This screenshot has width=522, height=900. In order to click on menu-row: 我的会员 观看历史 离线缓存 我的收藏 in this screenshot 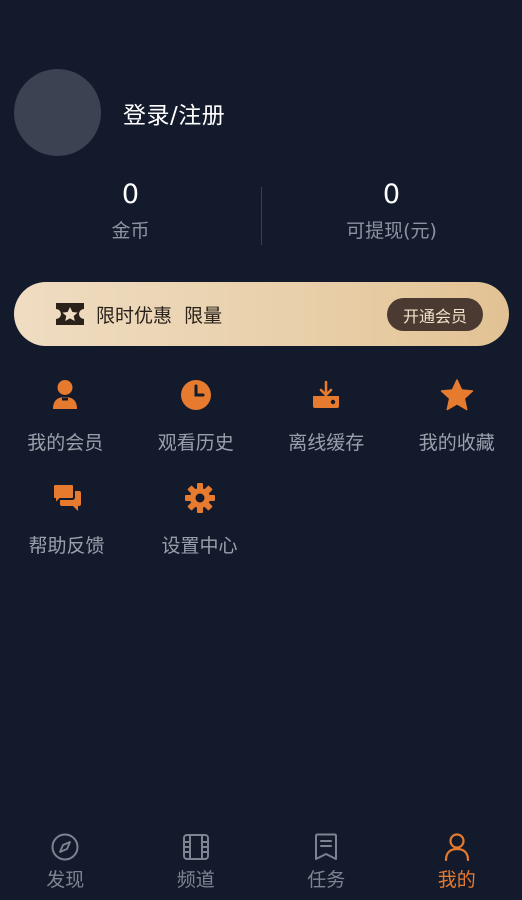, I will do `click(261, 426)`.